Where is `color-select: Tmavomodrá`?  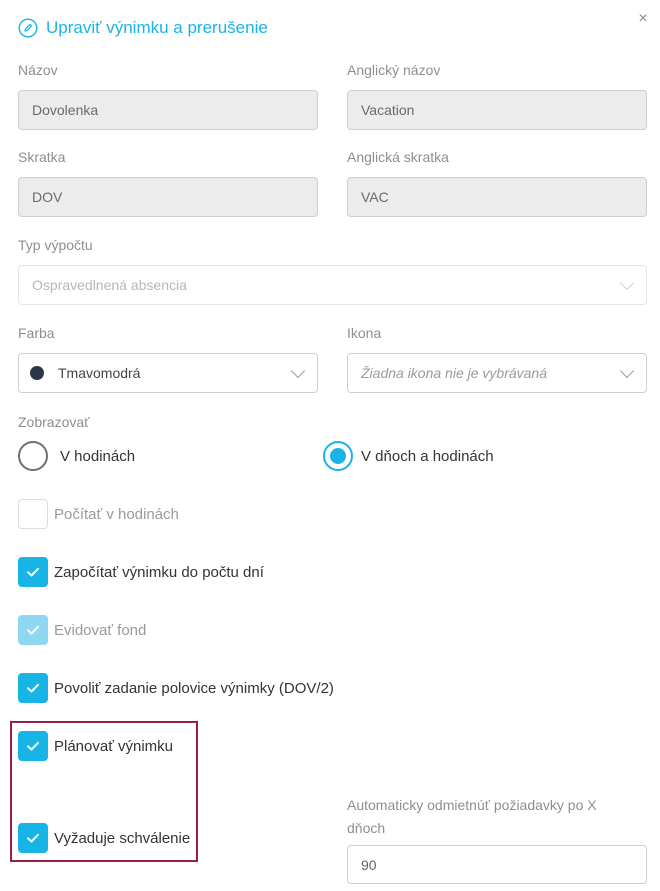
color-select: Tmavomodrá is located at coordinates (168, 373).